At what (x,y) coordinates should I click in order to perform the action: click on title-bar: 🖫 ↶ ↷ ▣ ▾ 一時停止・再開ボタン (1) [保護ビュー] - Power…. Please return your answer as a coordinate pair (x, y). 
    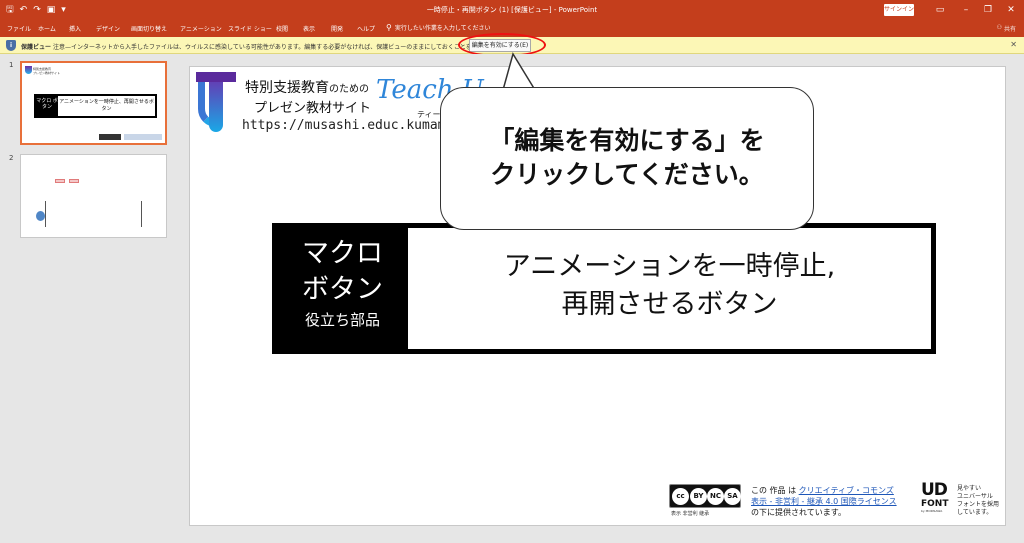
    Looking at the image, I should click on (512, 10).